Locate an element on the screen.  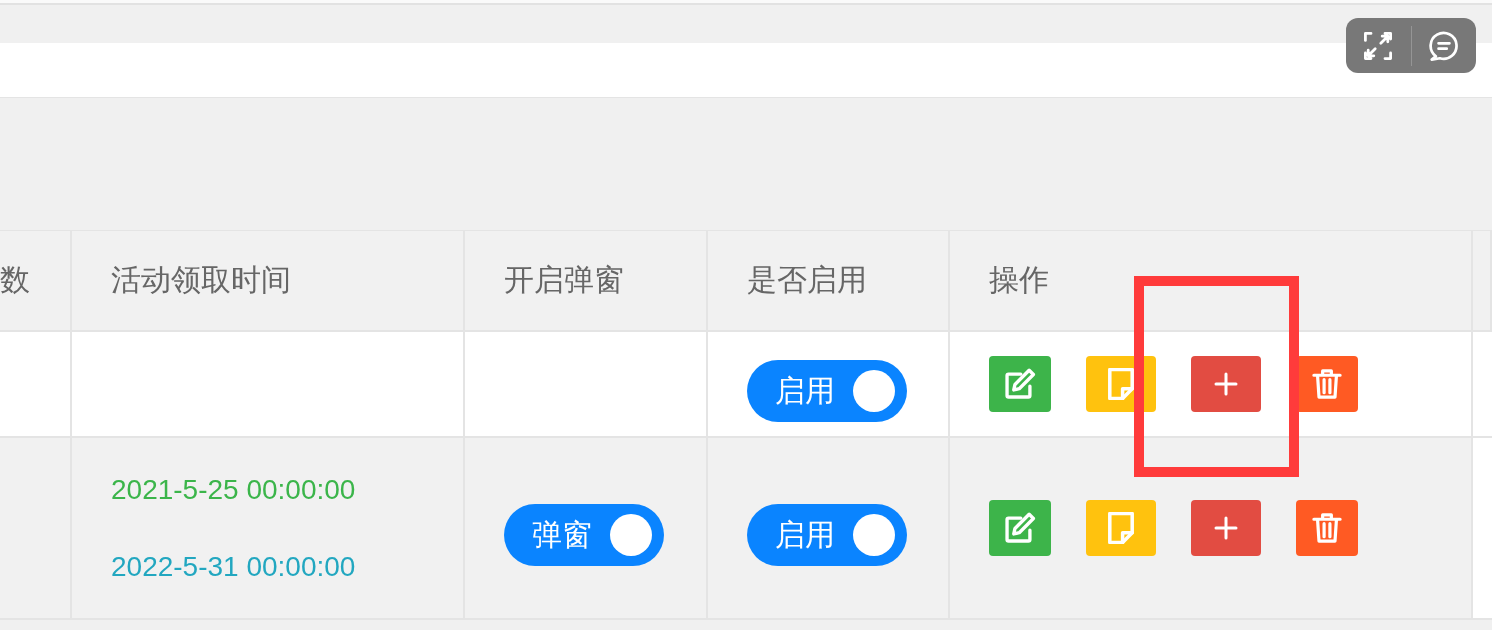
popup-switch: 弹窗 is located at coordinates (584, 535).